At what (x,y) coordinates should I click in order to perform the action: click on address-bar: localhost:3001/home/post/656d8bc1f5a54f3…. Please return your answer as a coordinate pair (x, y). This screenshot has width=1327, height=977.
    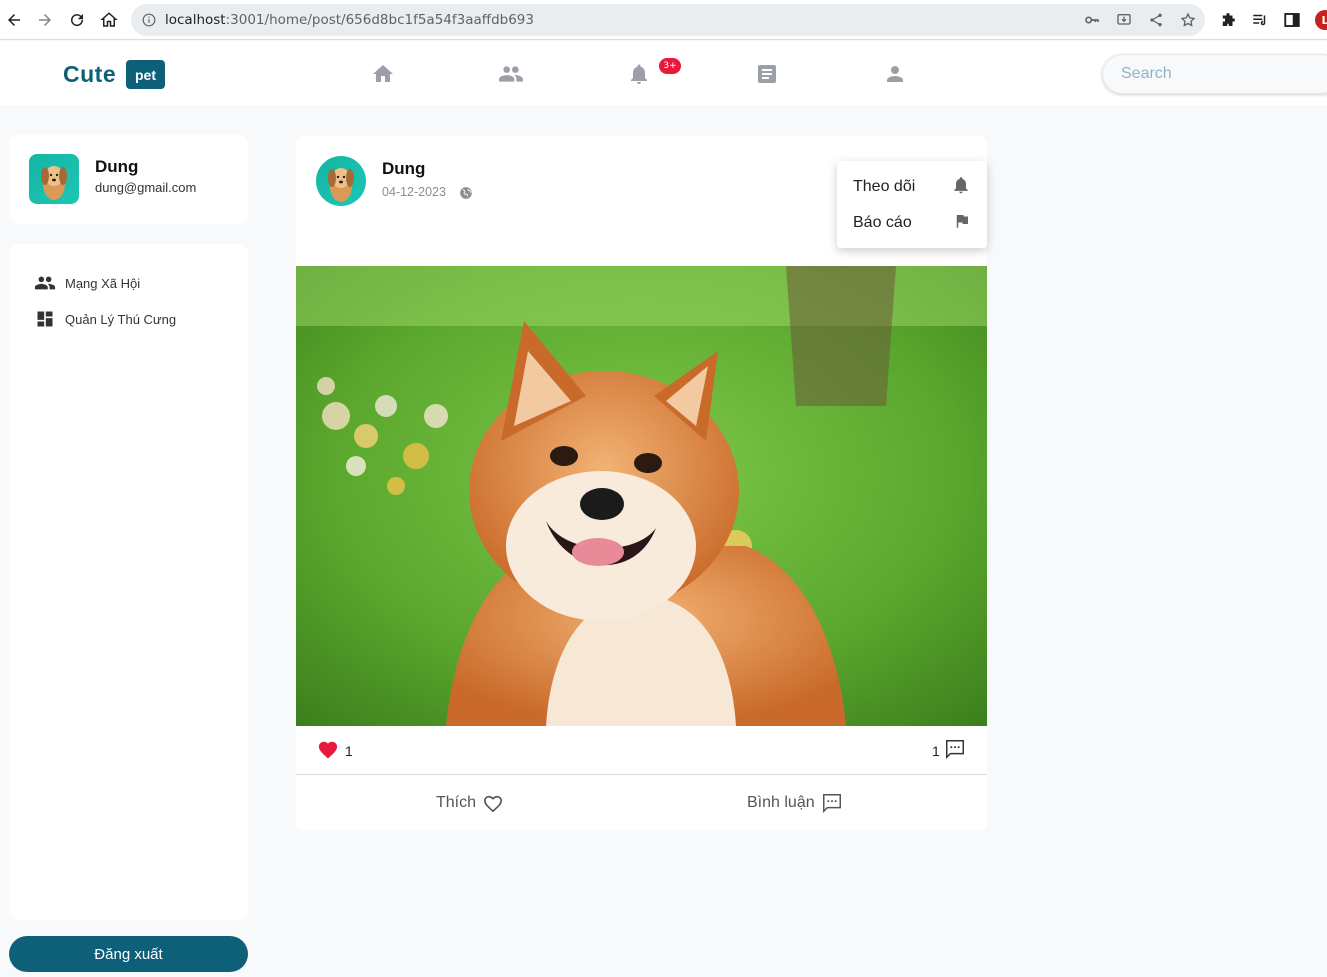
    Looking at the image, I should click on (668, 20).